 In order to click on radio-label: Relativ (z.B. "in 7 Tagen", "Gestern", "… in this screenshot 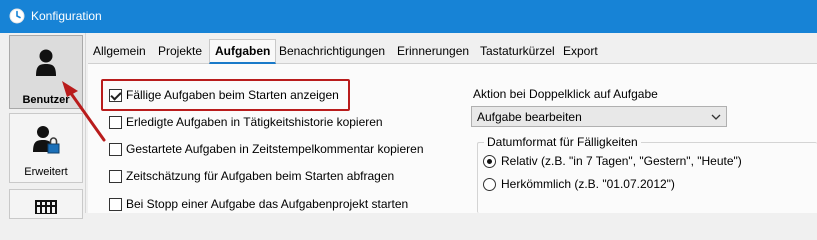, I will do `click(621, 161)`.